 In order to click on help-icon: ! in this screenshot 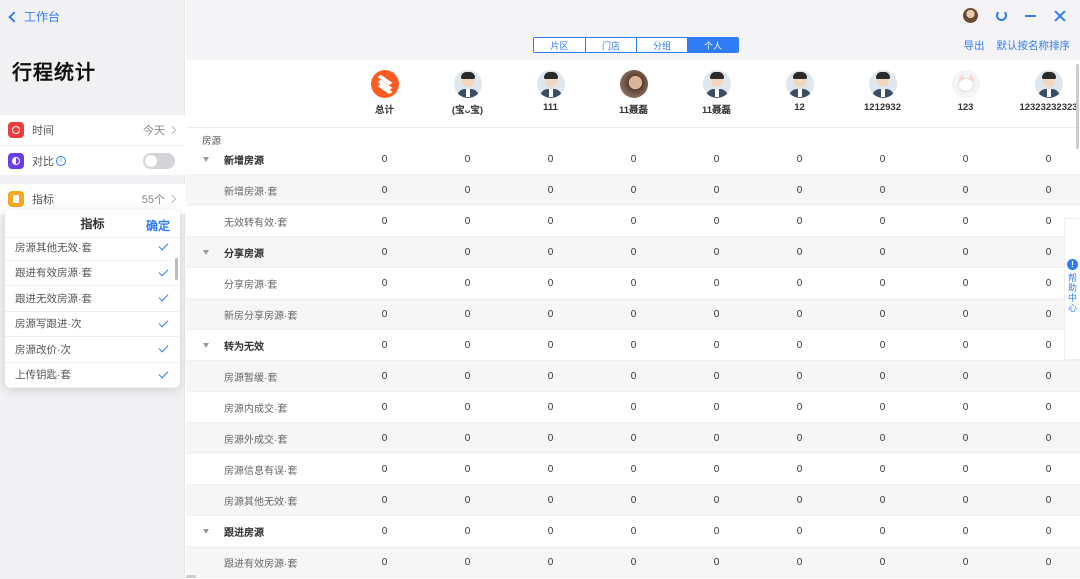, I will do `click(1072, 264)`.